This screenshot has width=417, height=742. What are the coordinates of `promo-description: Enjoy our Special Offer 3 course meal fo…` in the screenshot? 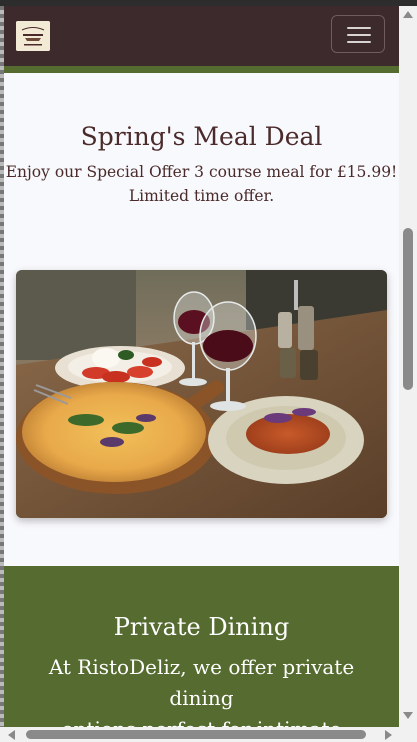 It's located at (201, 184).